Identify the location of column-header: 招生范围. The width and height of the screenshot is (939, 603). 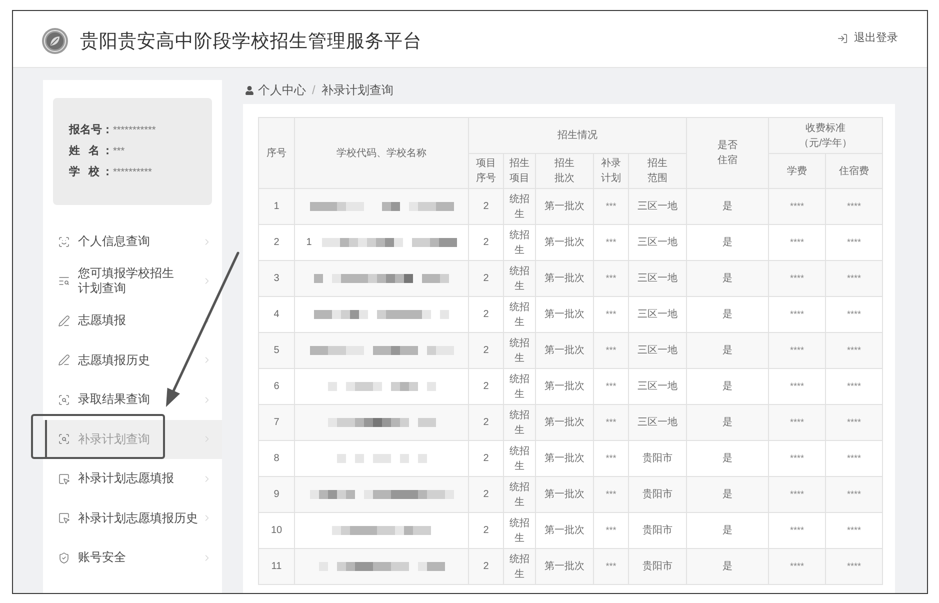
(657, 171).